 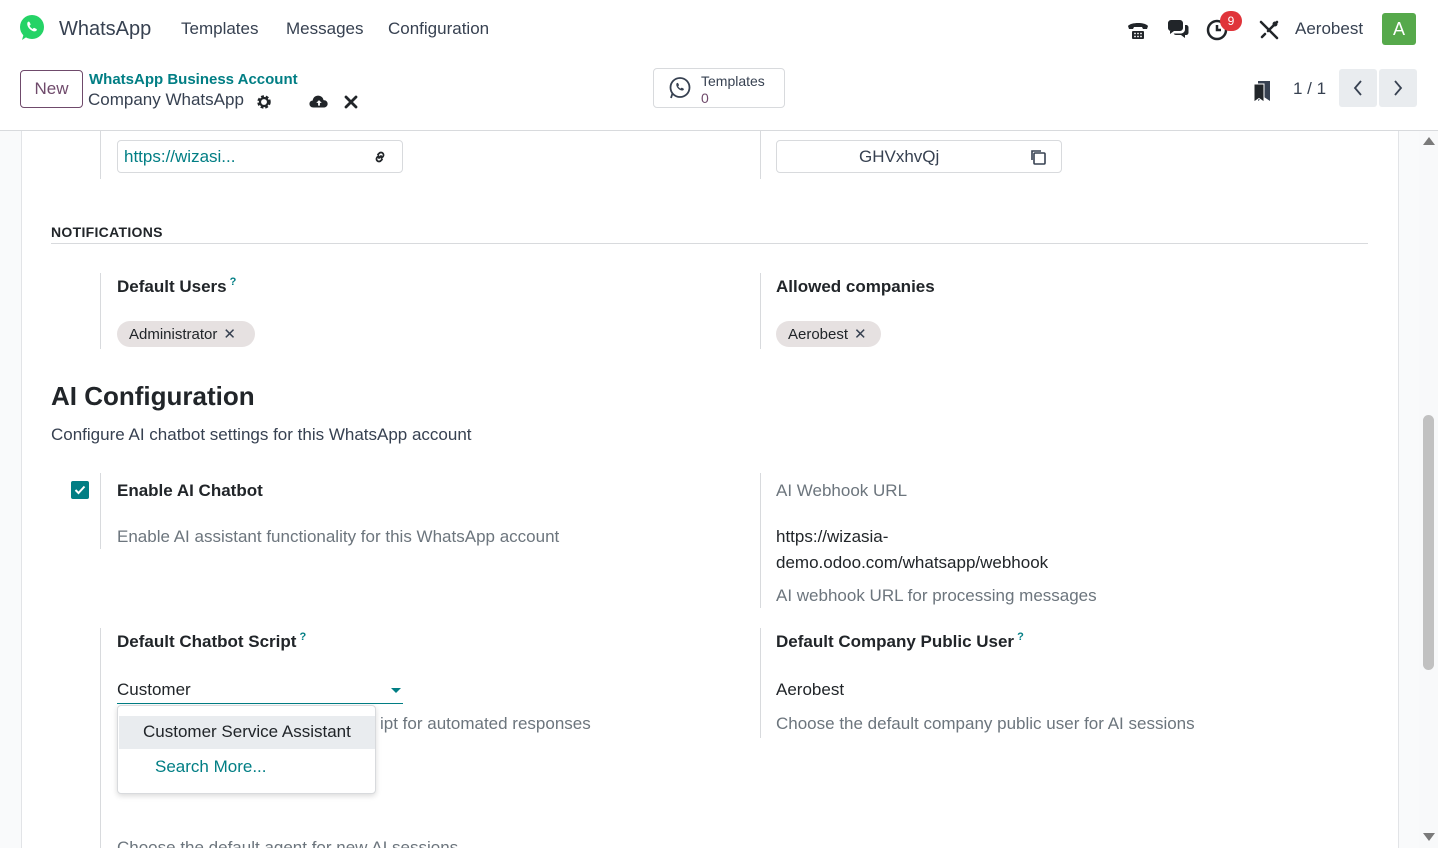 What do you see at coordinates (173, 334) in the screenshot?
I see `tag-label: Administrator` at bounding box center [173, 334].